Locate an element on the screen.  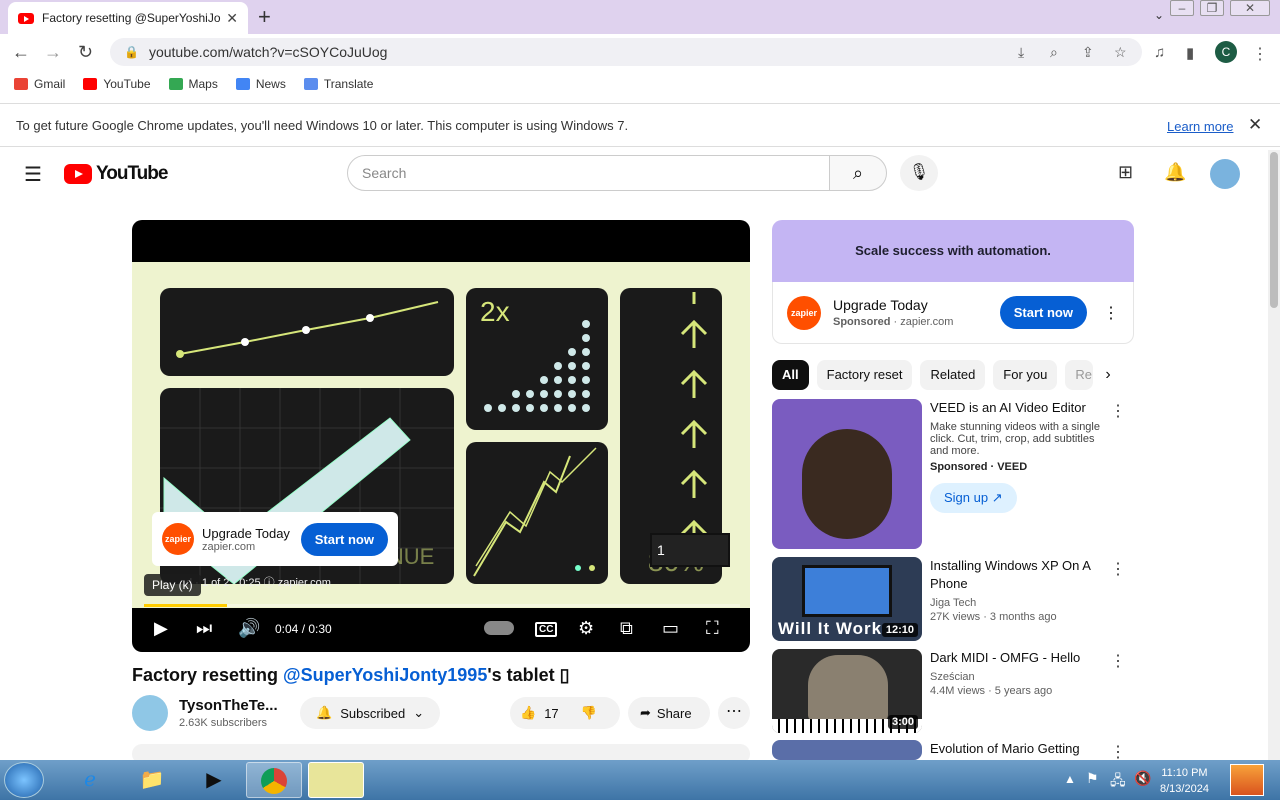
user-avatar is located at coordinates (1225, 174).